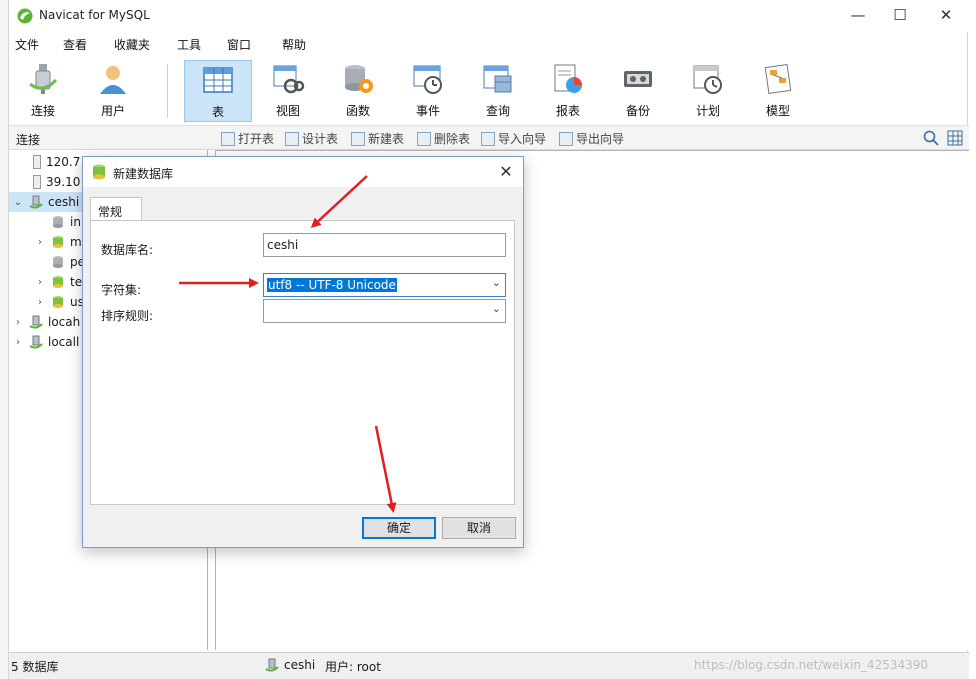 This screenshot has height=679, width=976. I want to click on backup-icon, so click(638, 79).